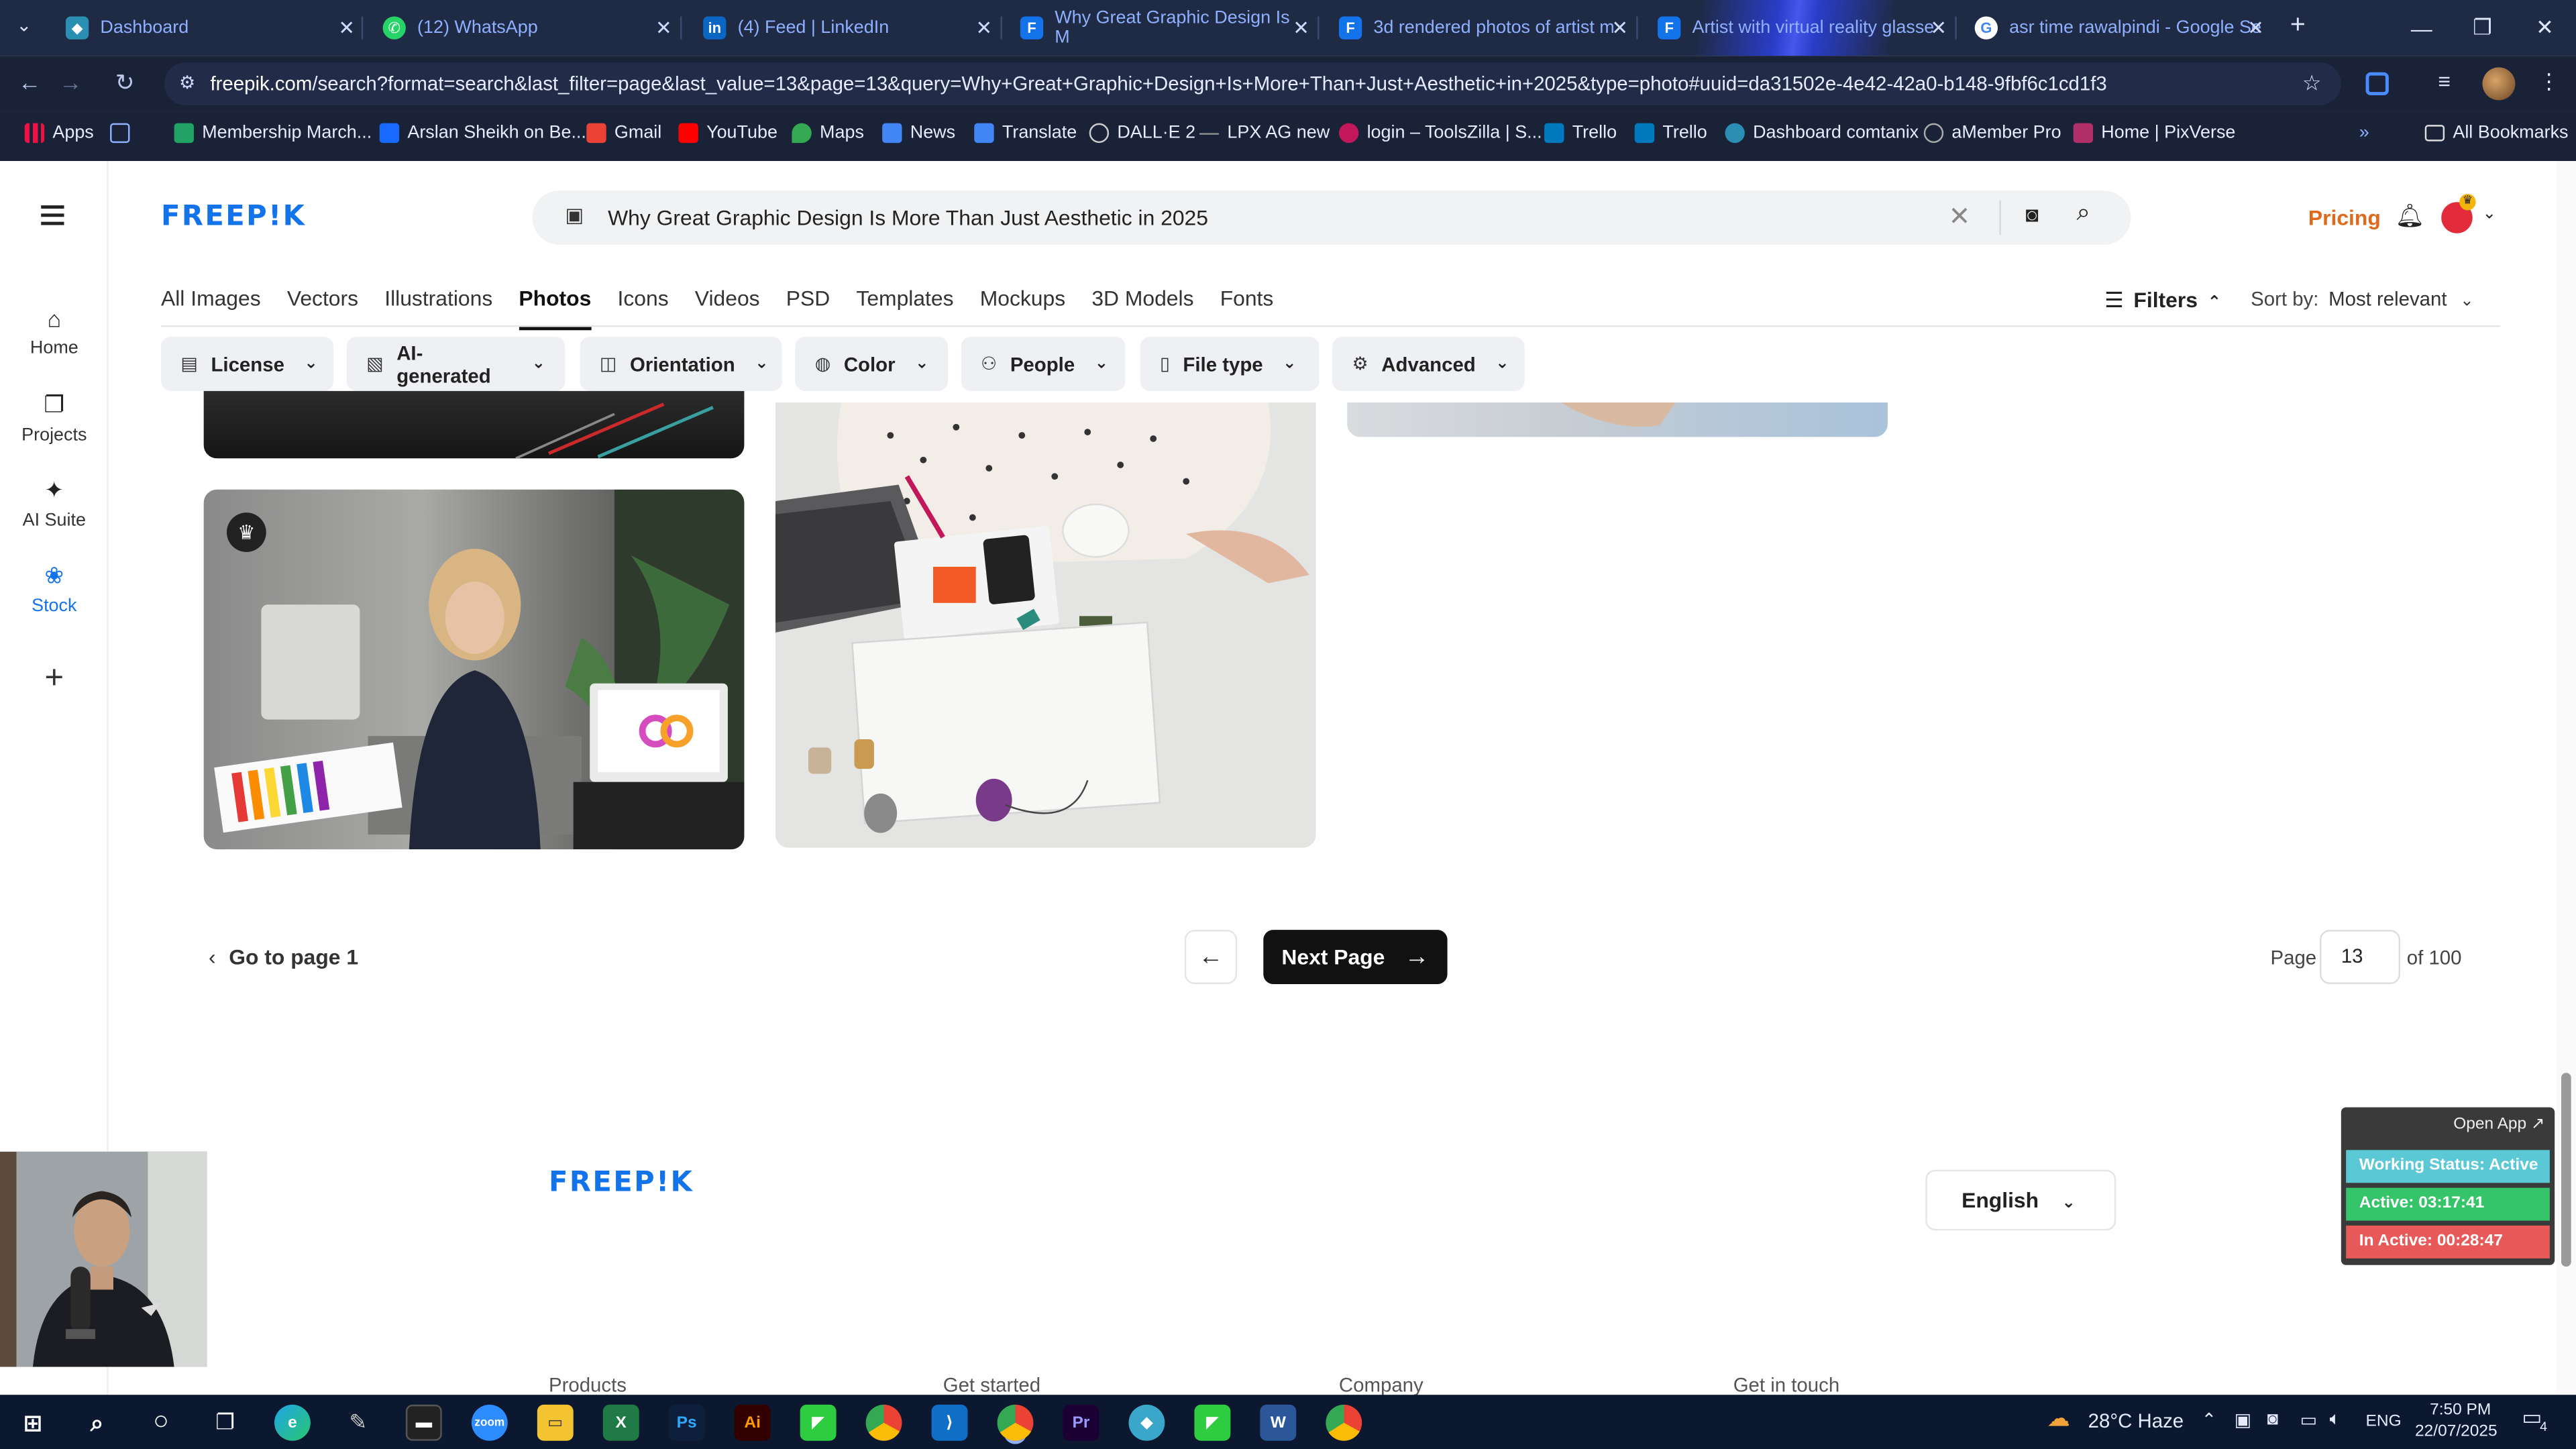 The image size is (2576, 1449). Describe the element at coordinates (1081, 1422) in the screenshot. I see `premiere-icon: Pr` at that location.